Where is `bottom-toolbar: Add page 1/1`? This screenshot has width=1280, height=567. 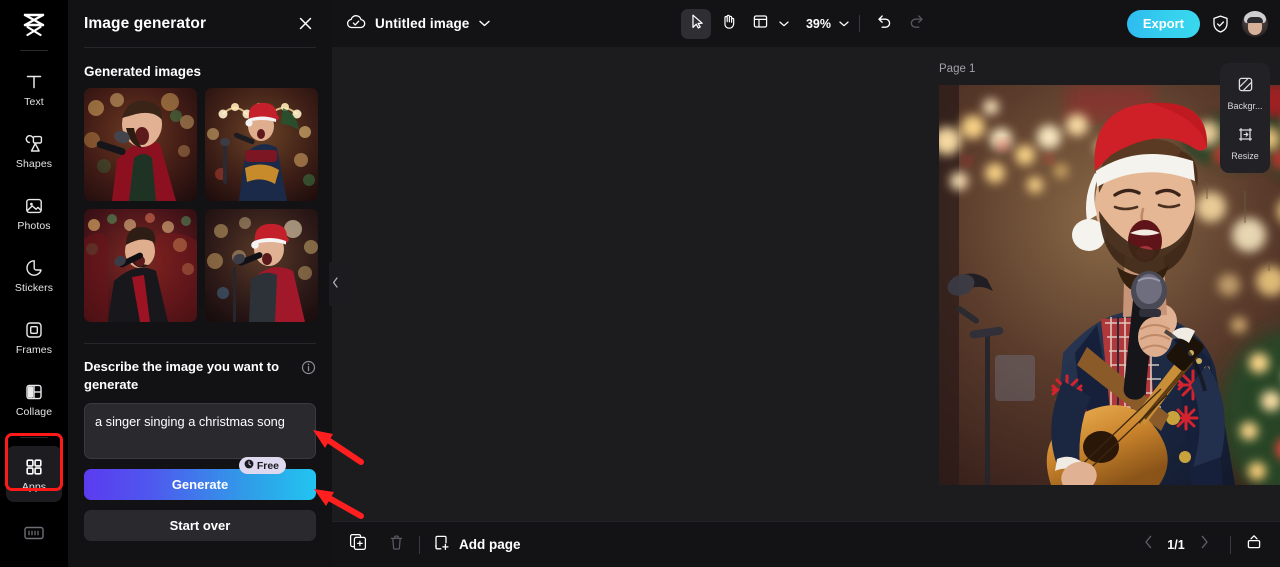 bottom-toolbar: Add page 1/1 is located at coordinates (806, 544).